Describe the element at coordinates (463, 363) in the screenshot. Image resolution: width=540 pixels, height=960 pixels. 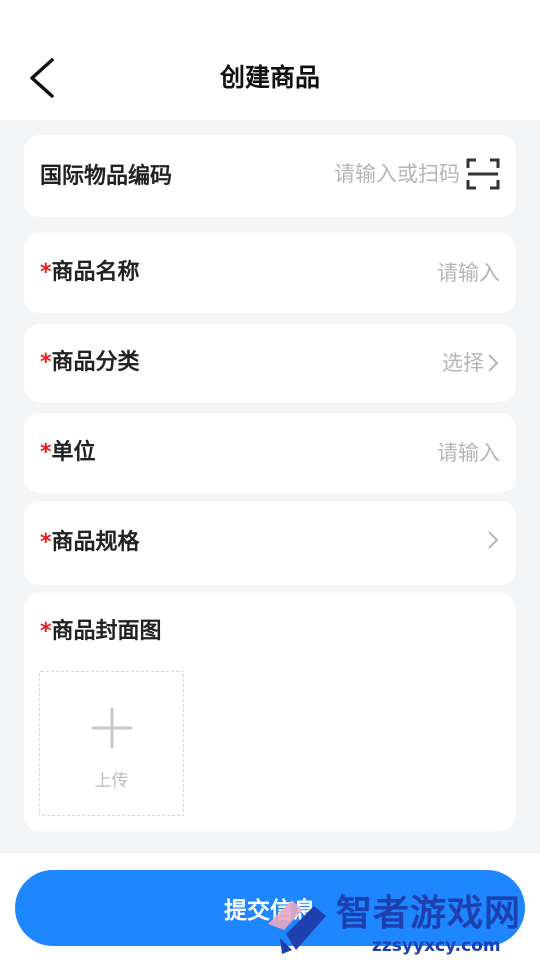
I see `category-select-text: 选择` at that location.